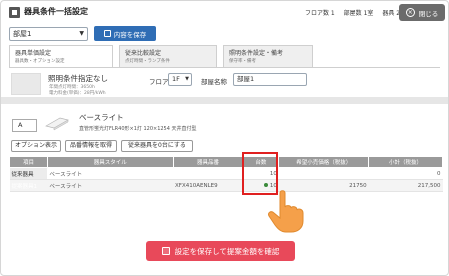  Describe the element at coordinates (48, 34) in the screenshot. I see `room-select: 部屋1 ▼` at that location.